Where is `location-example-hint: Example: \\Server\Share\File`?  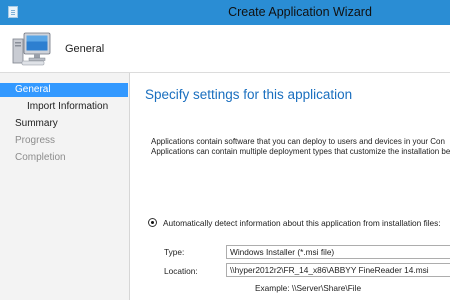
location-example-hint: Example: \\Server\Share\File is located at coordinates (308, 288).